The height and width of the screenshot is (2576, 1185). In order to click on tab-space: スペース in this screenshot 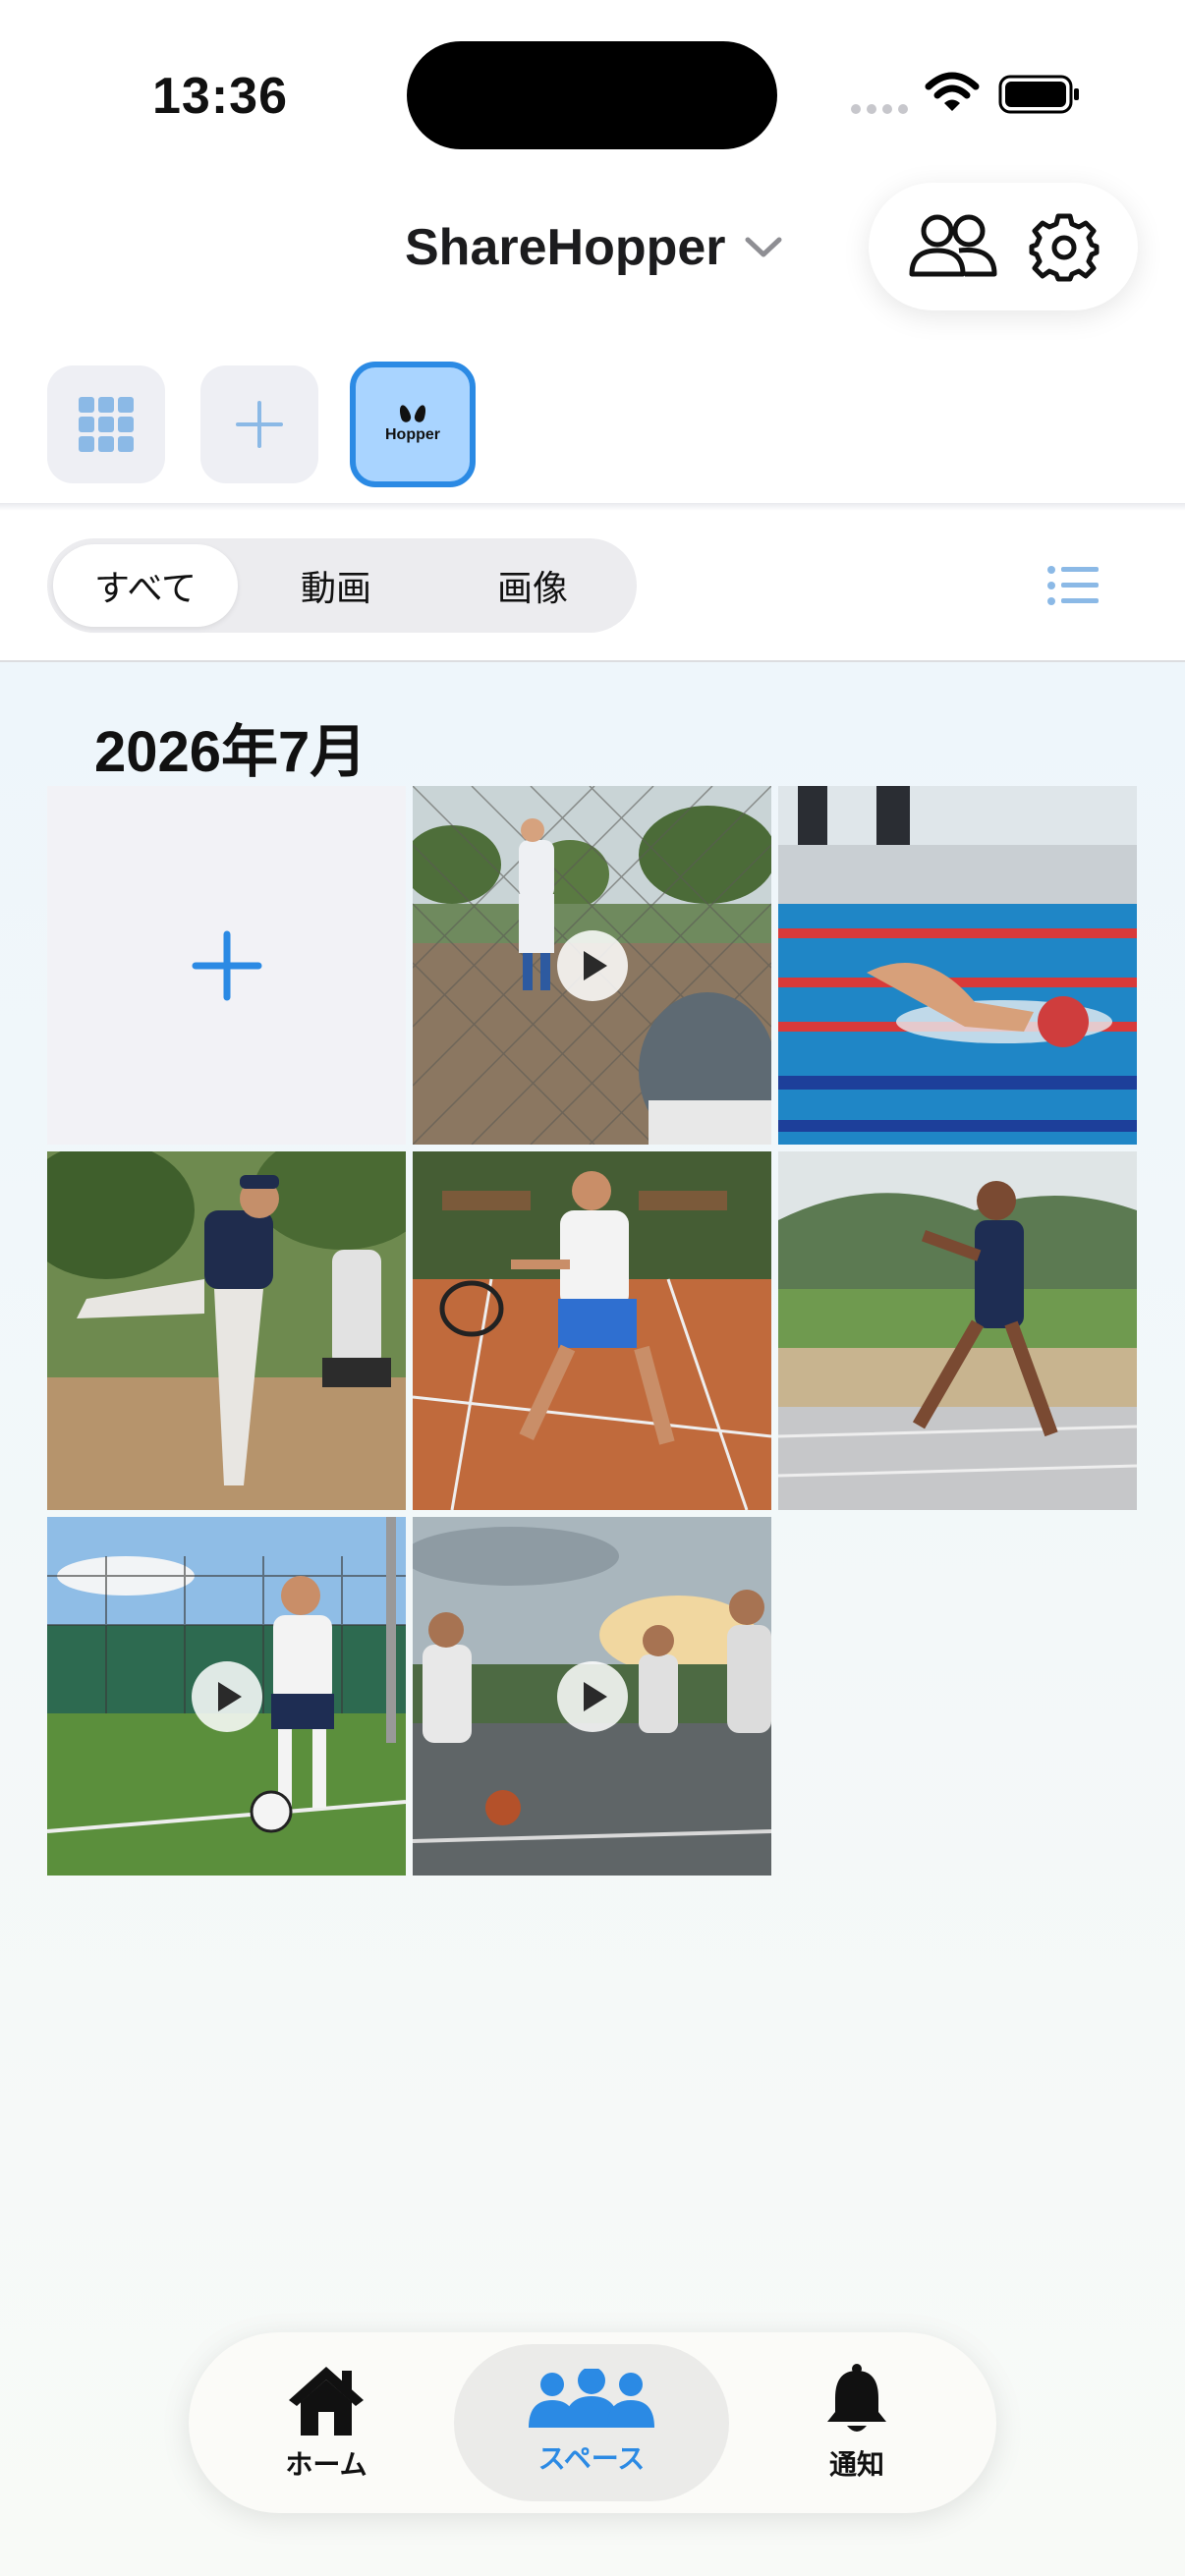, I will do `click(592, 2422)`.